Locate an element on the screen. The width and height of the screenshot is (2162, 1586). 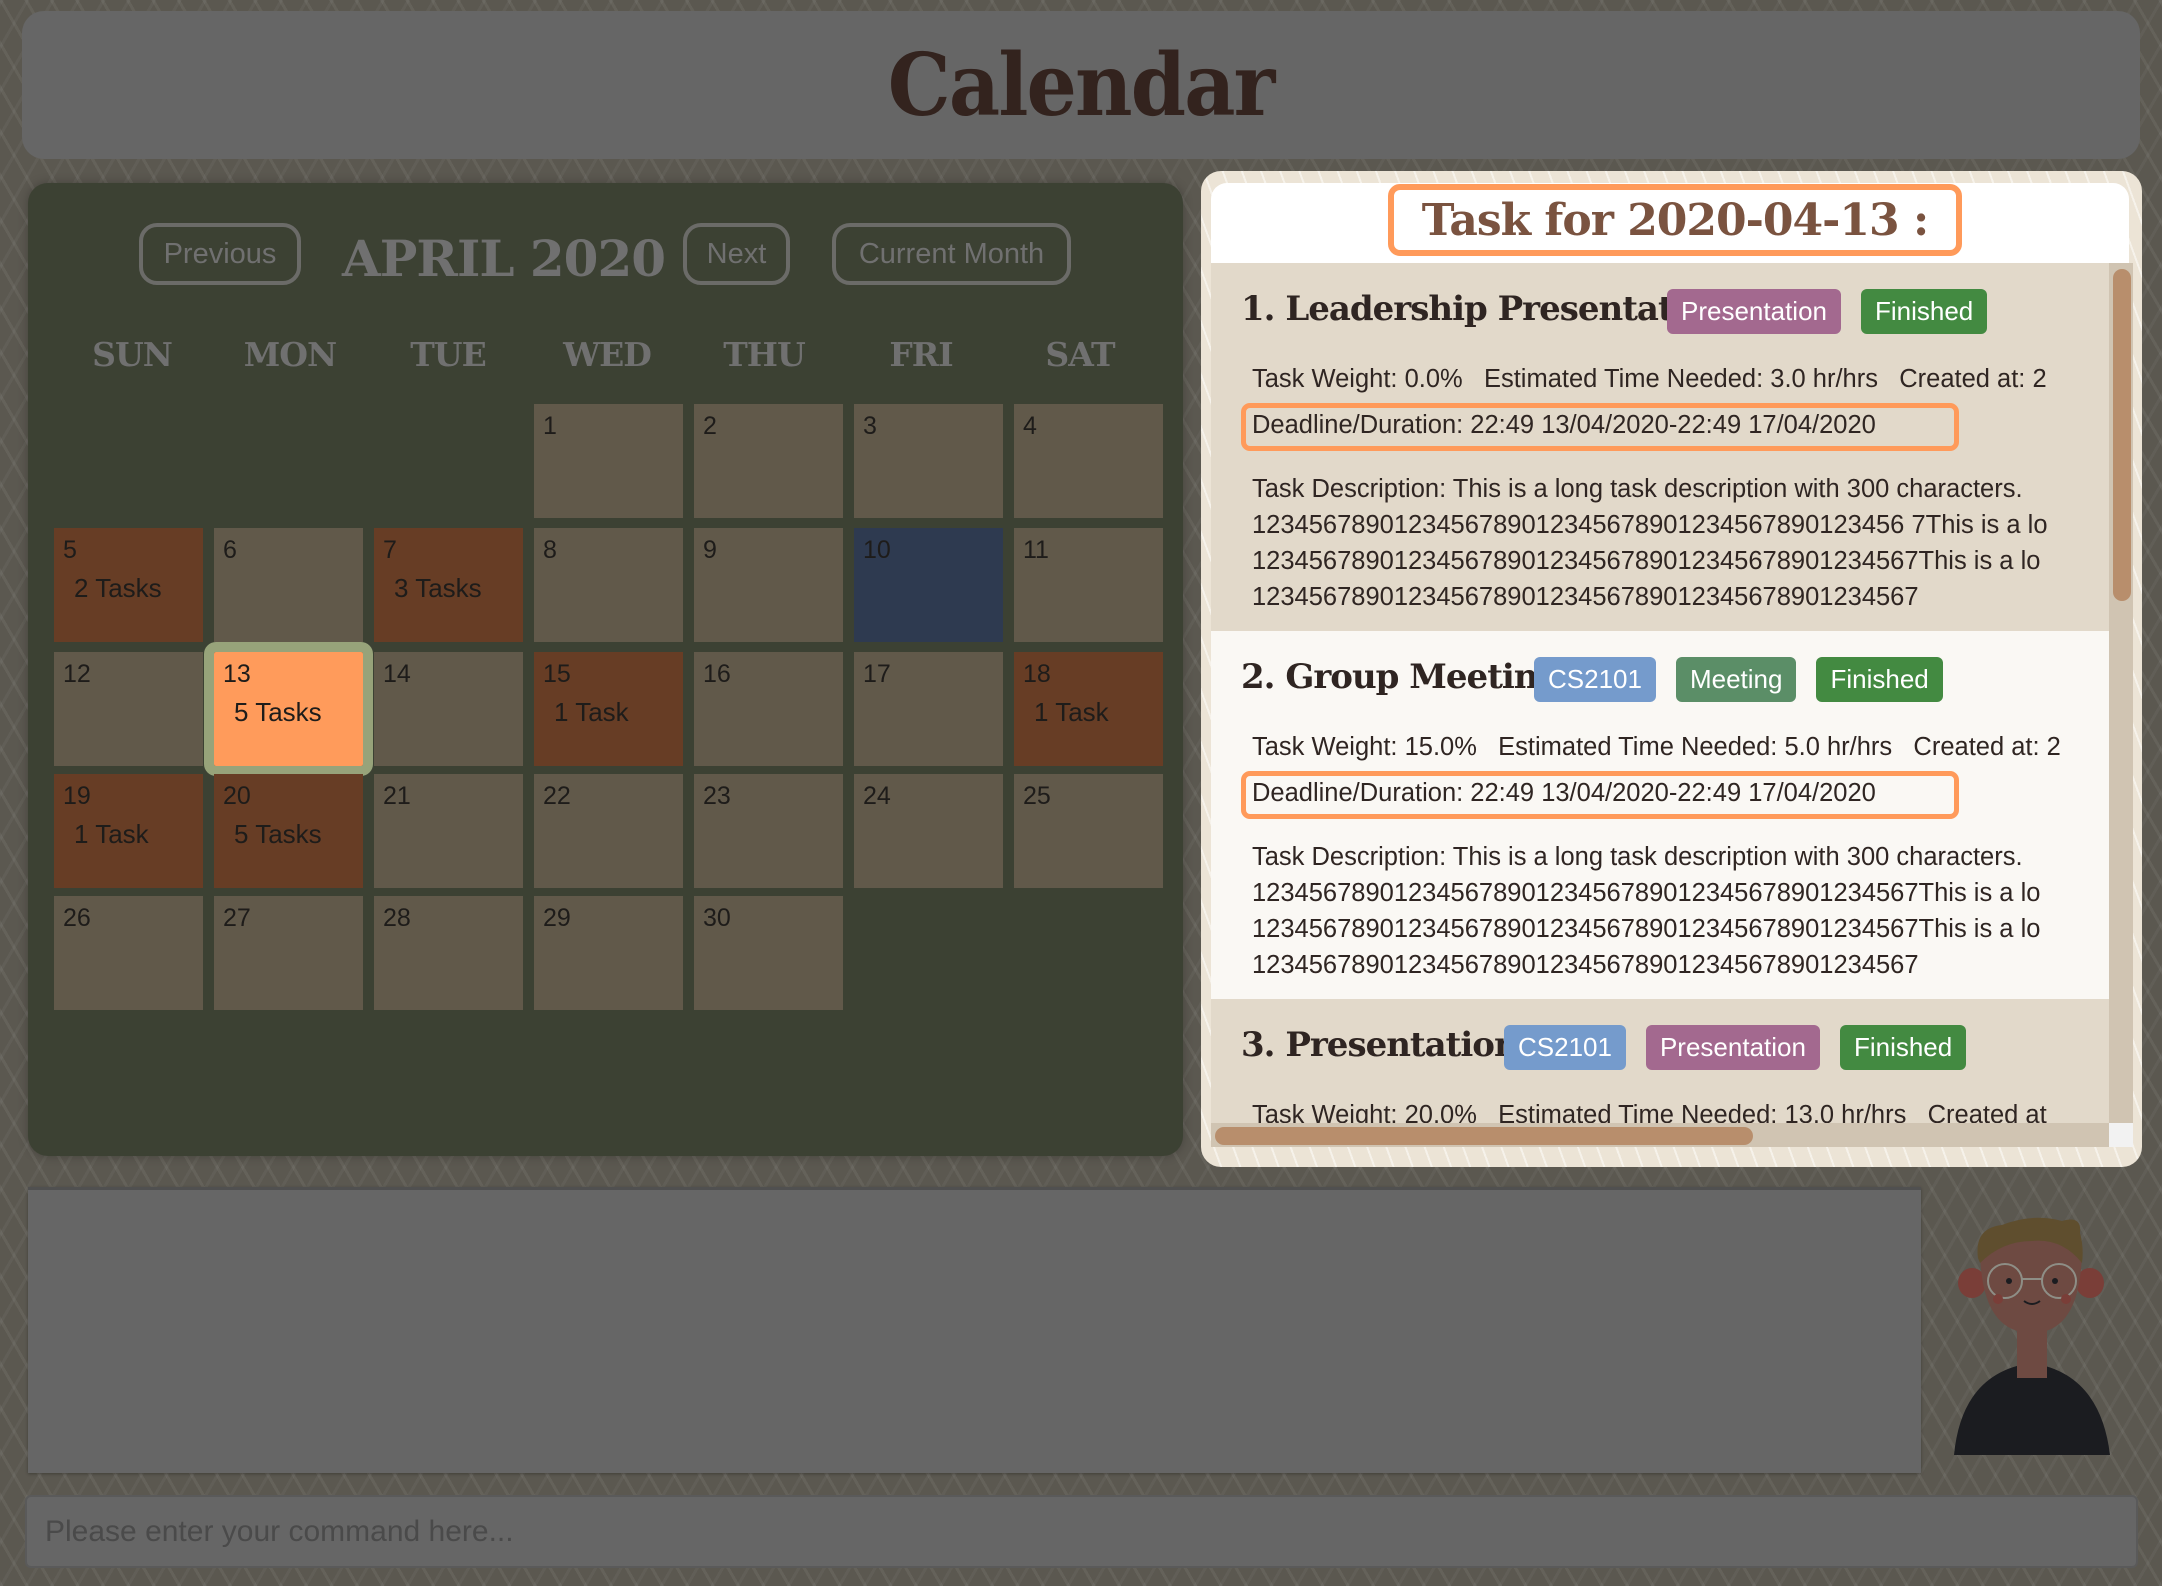
day-number: 13 is located at coordinates (237, 674).